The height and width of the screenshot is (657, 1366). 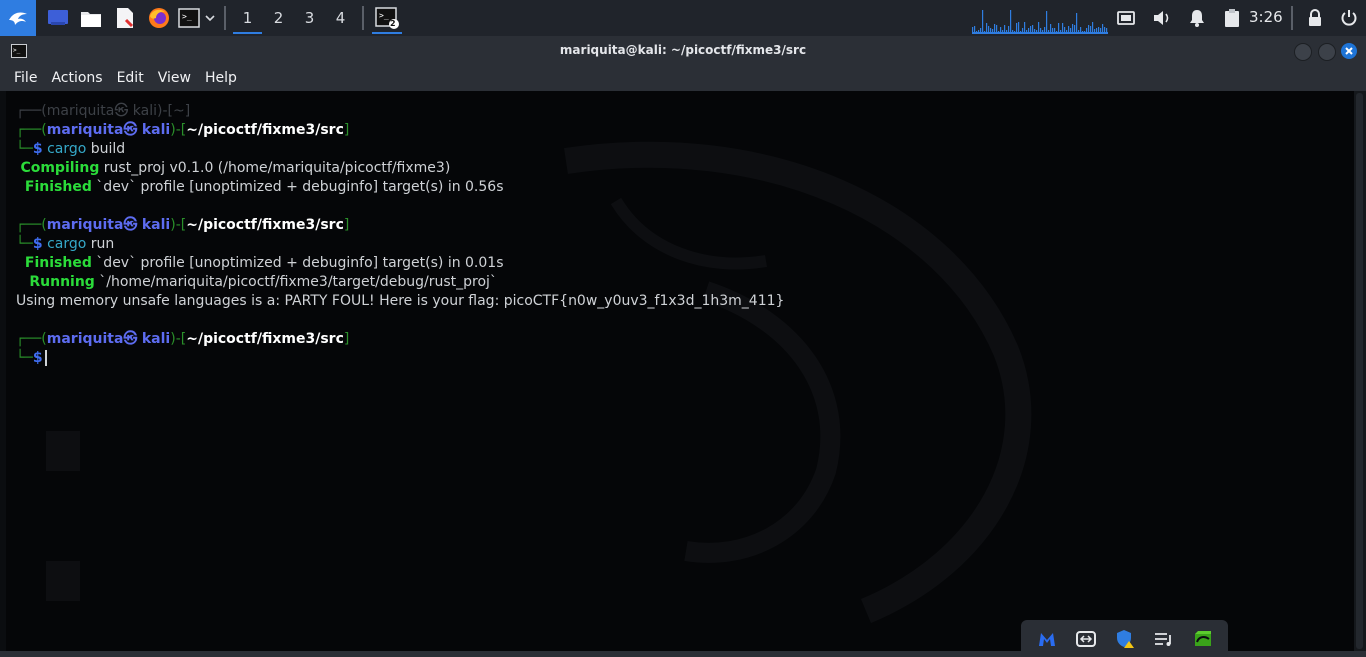 What do you see at coordinates (22, 78) in the screenshot?
I see `menu-file: File` at bounding box center [22, 78].